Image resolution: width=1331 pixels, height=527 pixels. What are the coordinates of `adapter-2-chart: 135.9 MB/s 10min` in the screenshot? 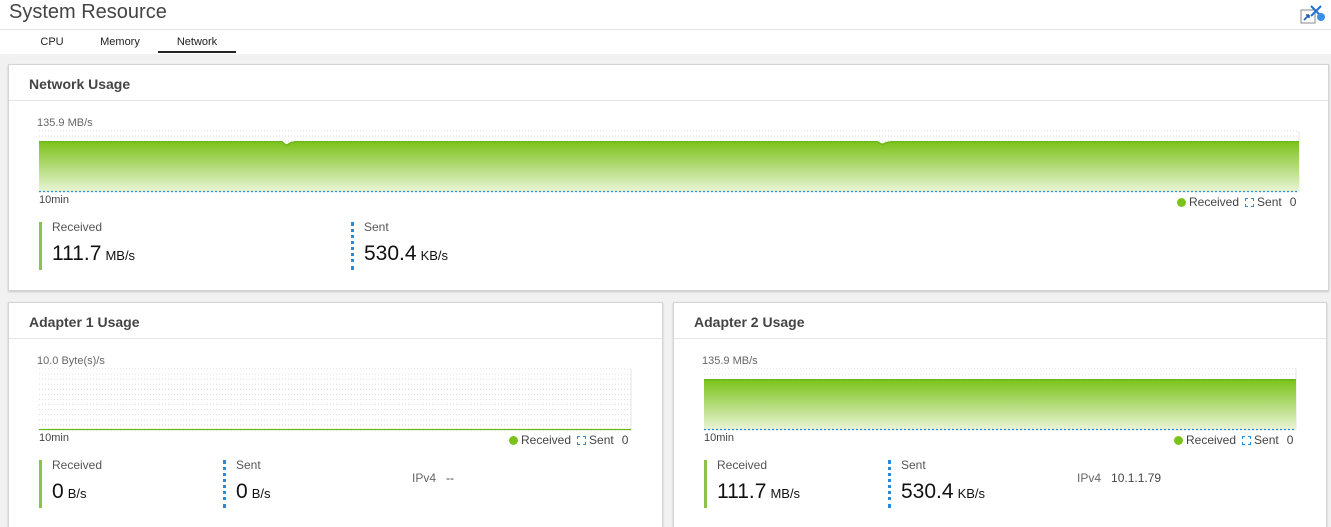 It's located at (1002, 400).